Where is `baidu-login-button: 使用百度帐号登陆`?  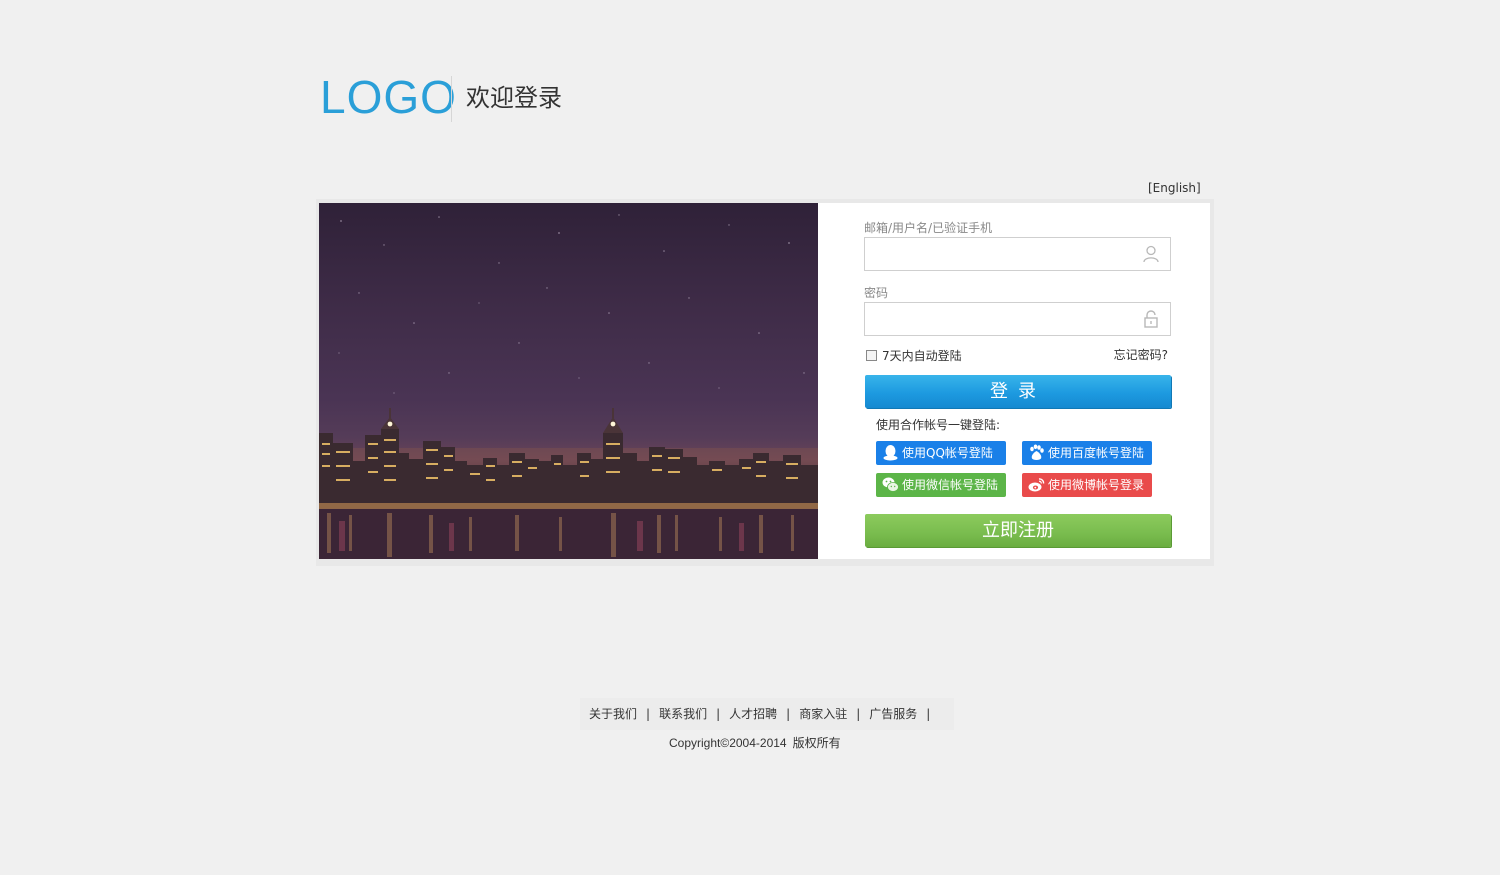
baidu-login-button: 使用百度帐号登陆 is located at coordinates (1087, 453).